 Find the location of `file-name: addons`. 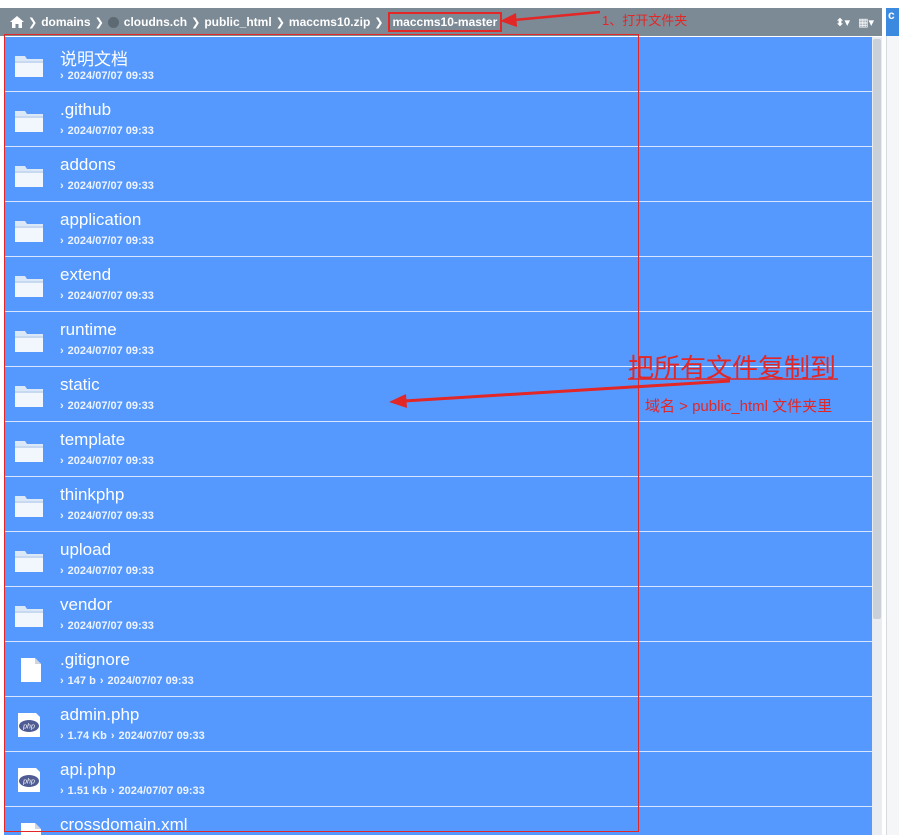

file-name: addons is located at coordinates (88, 165).